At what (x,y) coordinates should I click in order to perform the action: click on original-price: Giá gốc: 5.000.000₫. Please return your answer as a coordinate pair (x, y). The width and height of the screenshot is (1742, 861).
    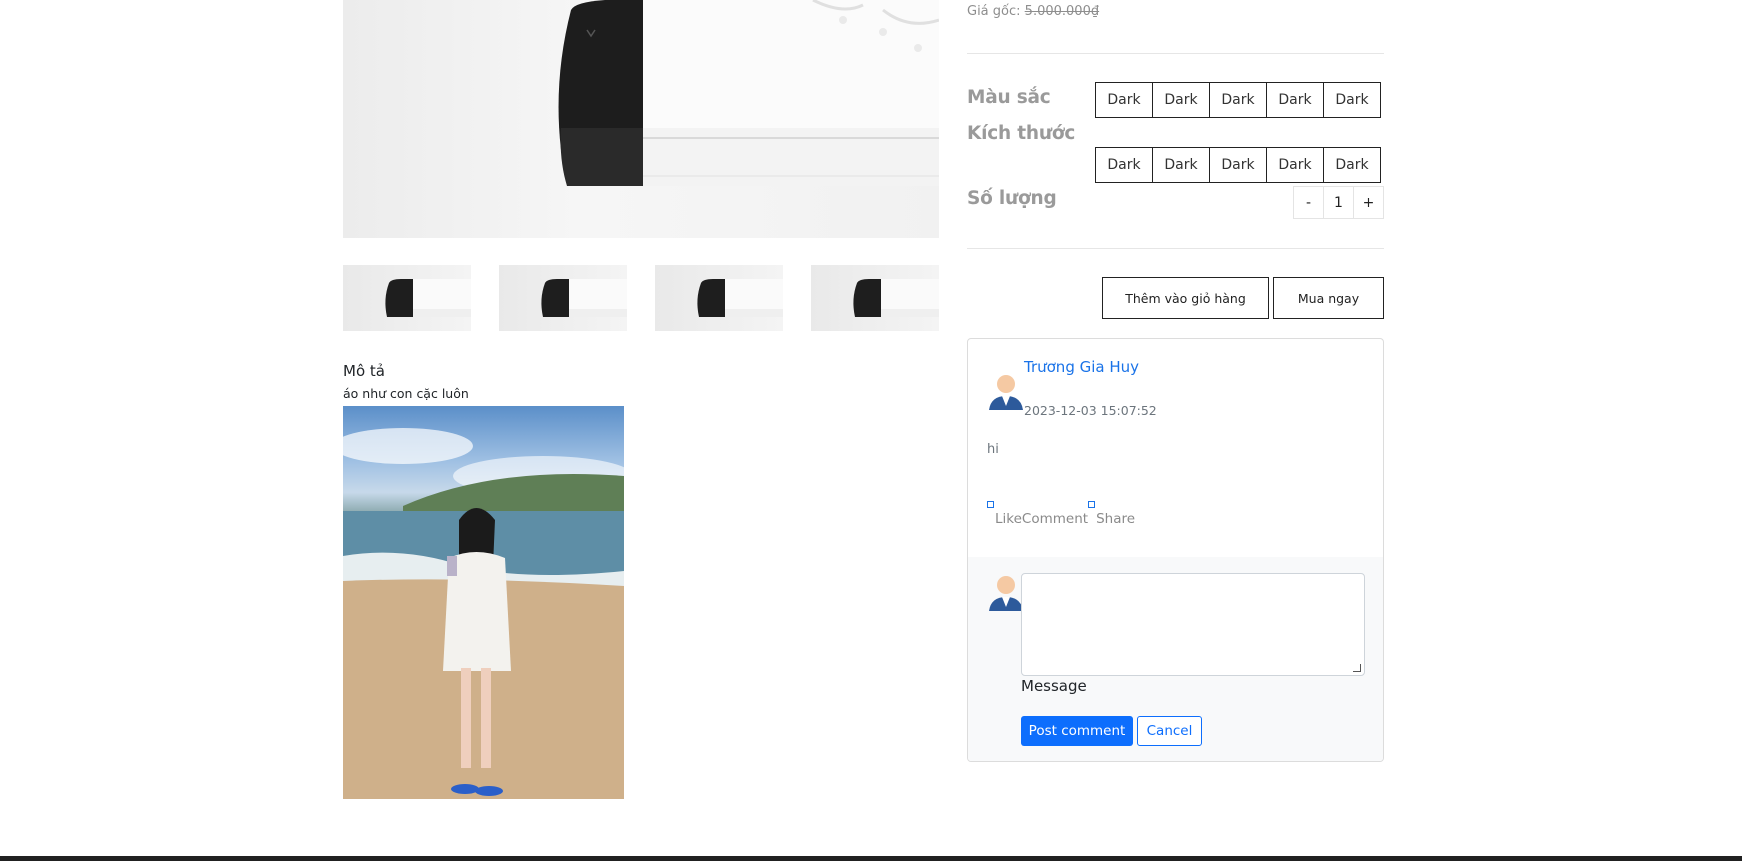
    Looking at the image, I should click on (1033, 11).